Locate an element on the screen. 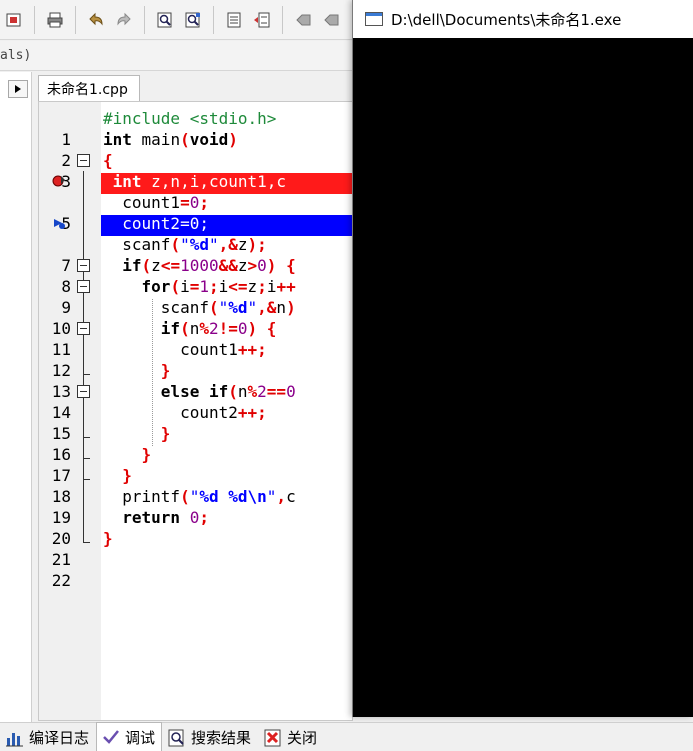  triangle-right-icon is located at coordinates (18, 89).